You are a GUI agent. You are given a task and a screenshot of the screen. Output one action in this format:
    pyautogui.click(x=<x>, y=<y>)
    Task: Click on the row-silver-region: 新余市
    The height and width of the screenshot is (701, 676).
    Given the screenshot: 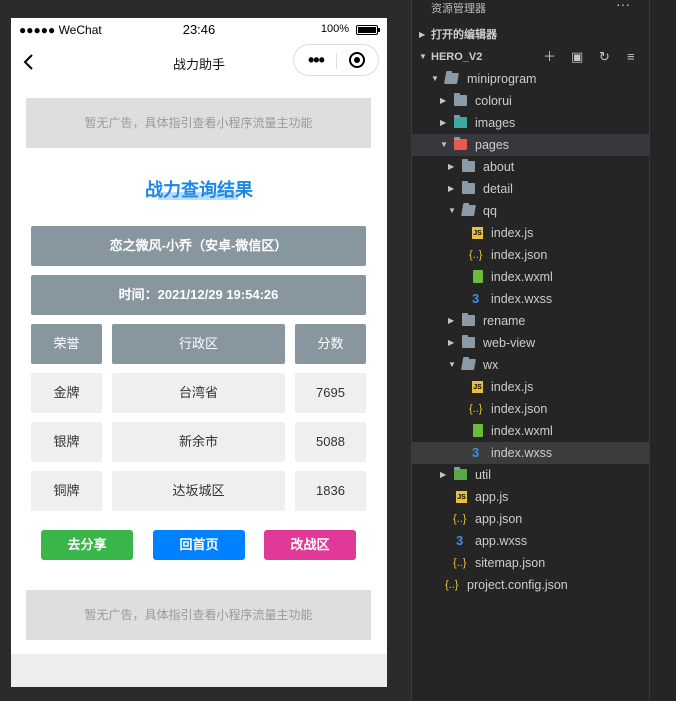 What is the action you would take?
    pyautogui.click(x=198, y=442)
    